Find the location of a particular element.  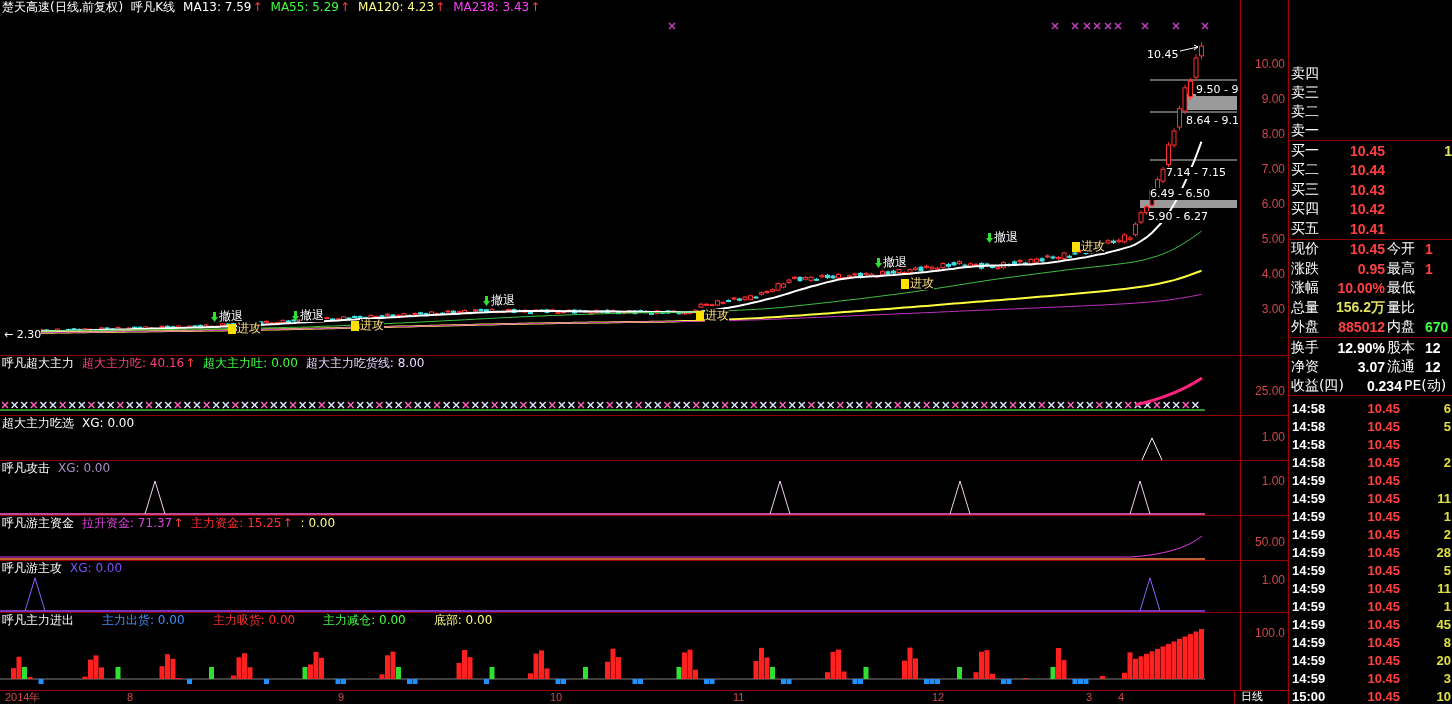

bid-price: 10.42 is located at coordinates (1366, 209).